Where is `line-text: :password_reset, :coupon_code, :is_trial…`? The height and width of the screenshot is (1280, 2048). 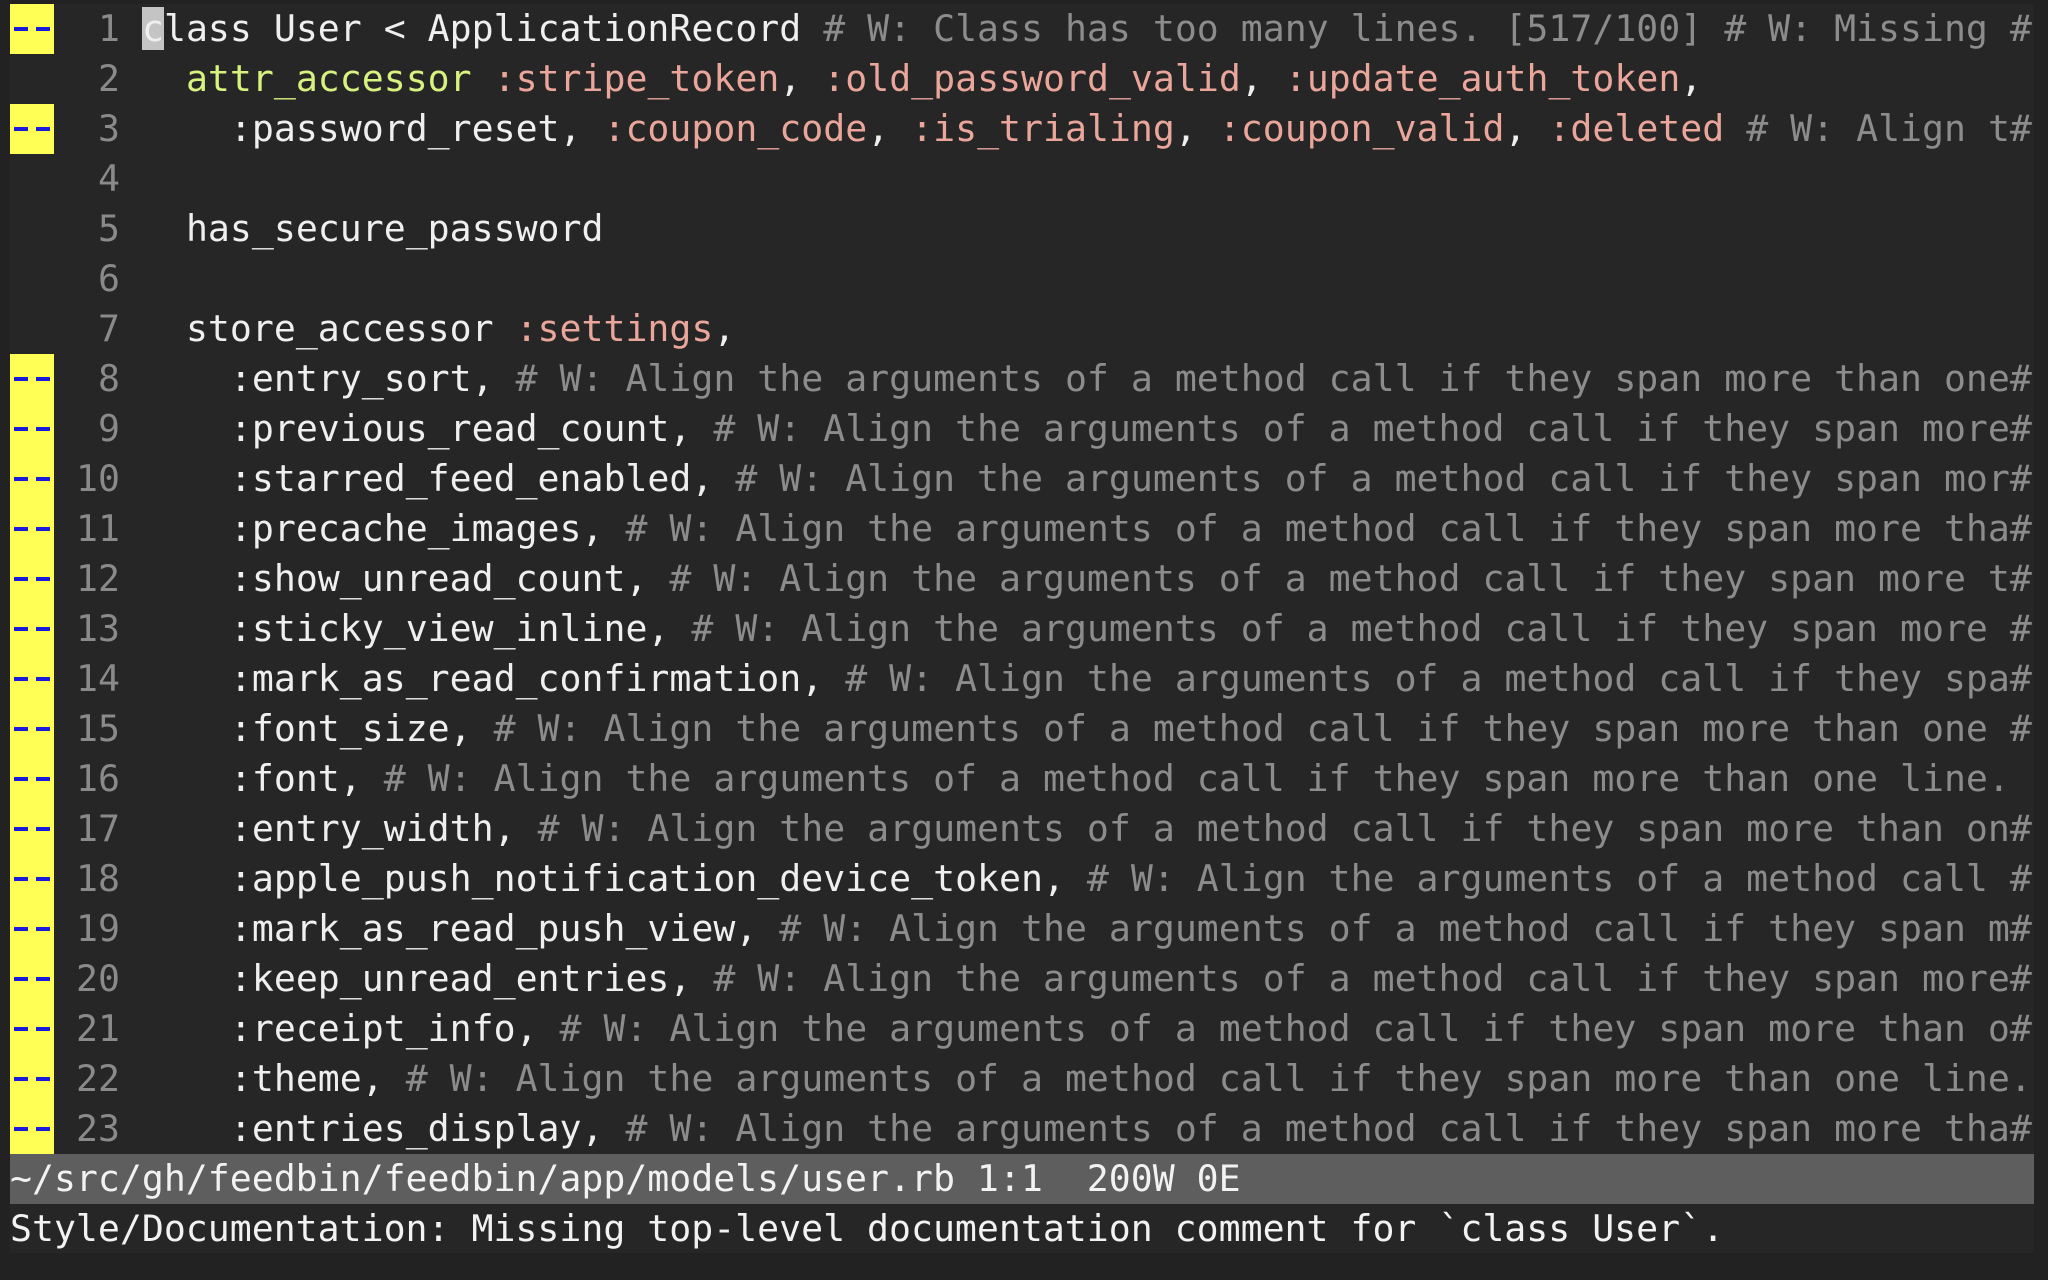 line-text: :password_reset, :coupon_code, :is_trial… is located at coordinates (1088, 129).